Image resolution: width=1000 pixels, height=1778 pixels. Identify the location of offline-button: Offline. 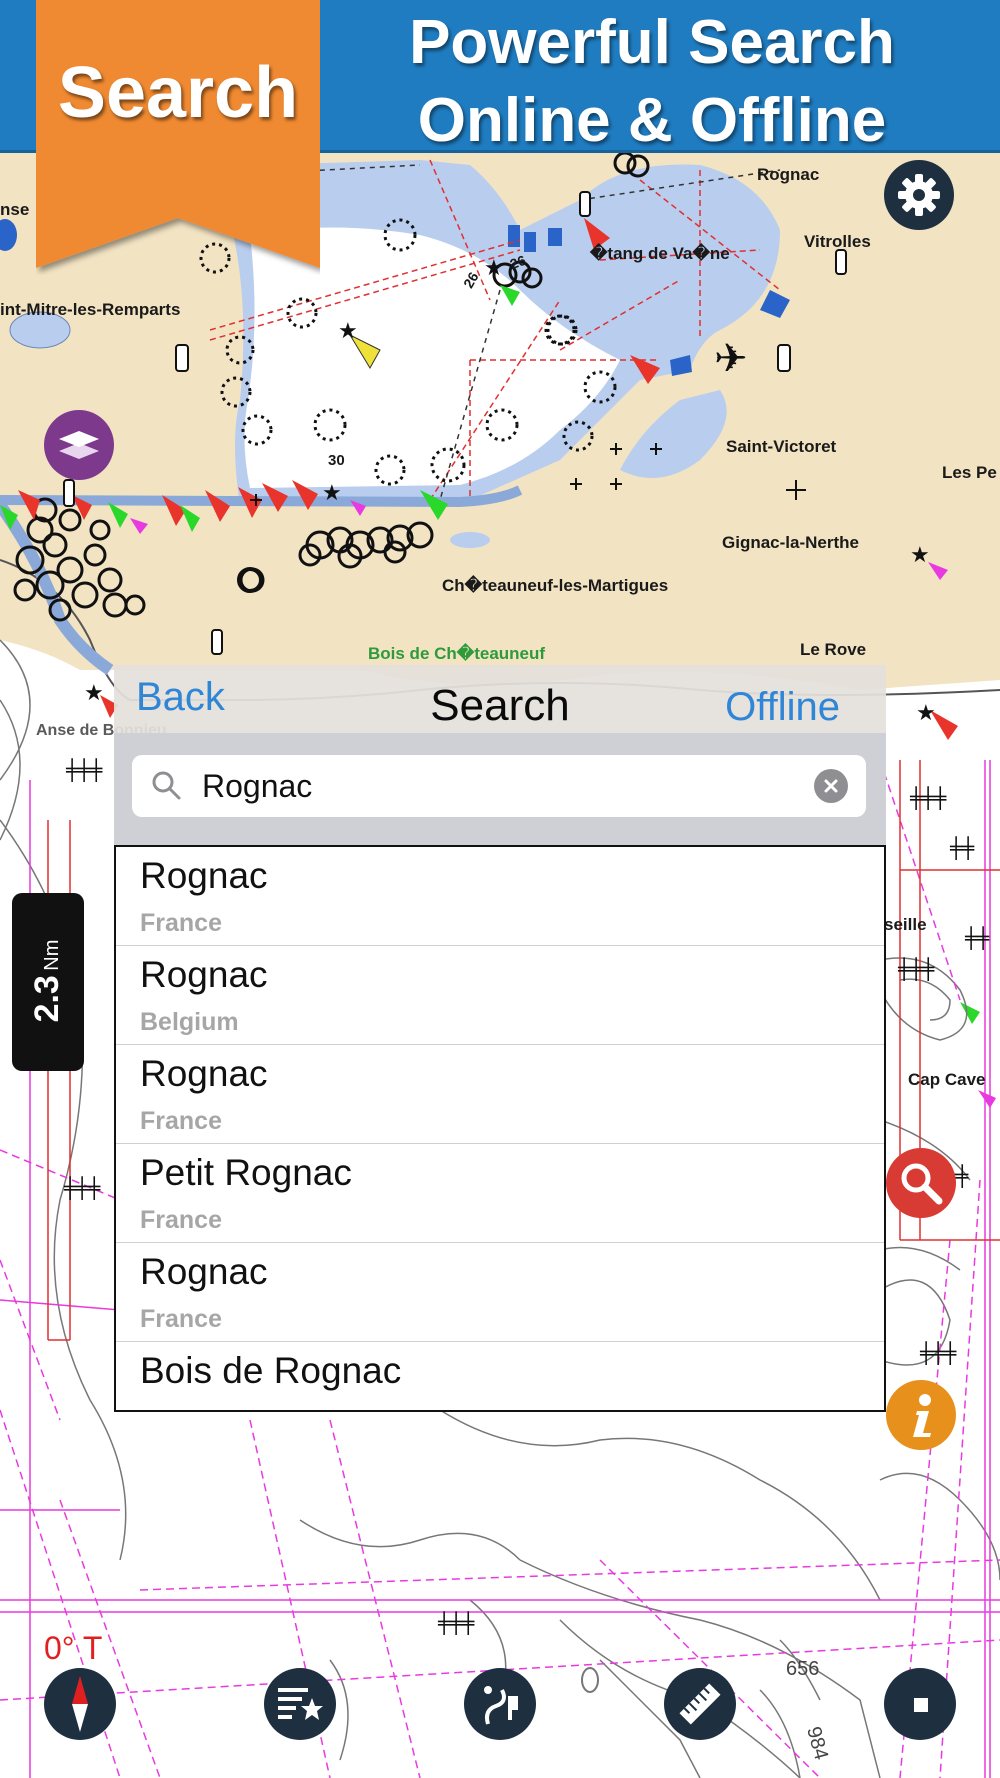
(782, 707).